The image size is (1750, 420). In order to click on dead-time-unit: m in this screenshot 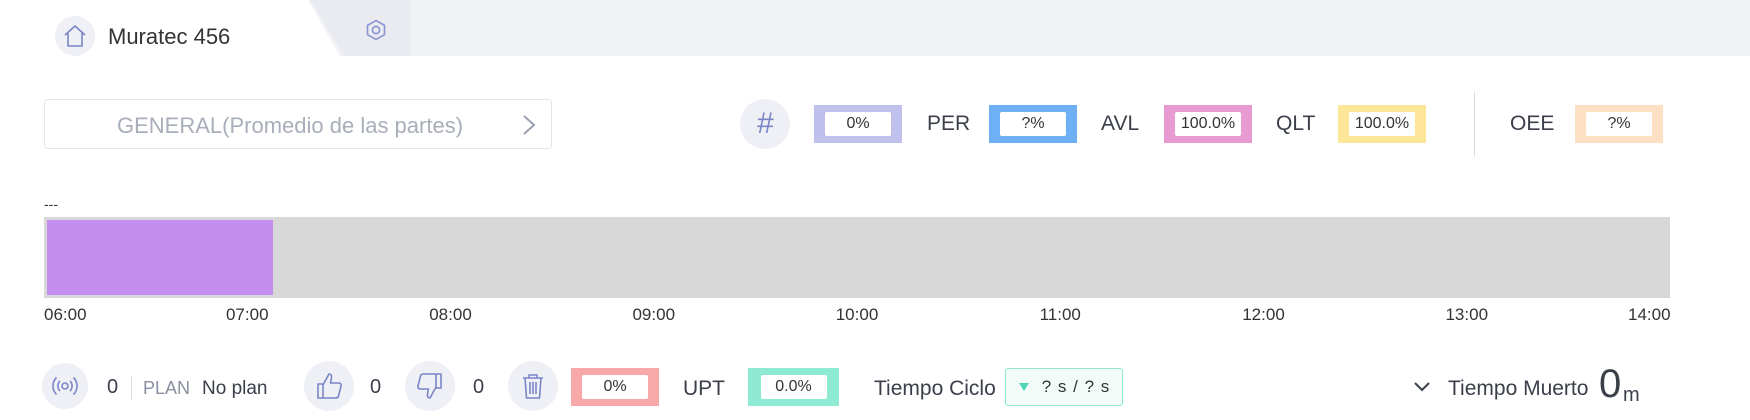, I will do `click(1631, 395)`.